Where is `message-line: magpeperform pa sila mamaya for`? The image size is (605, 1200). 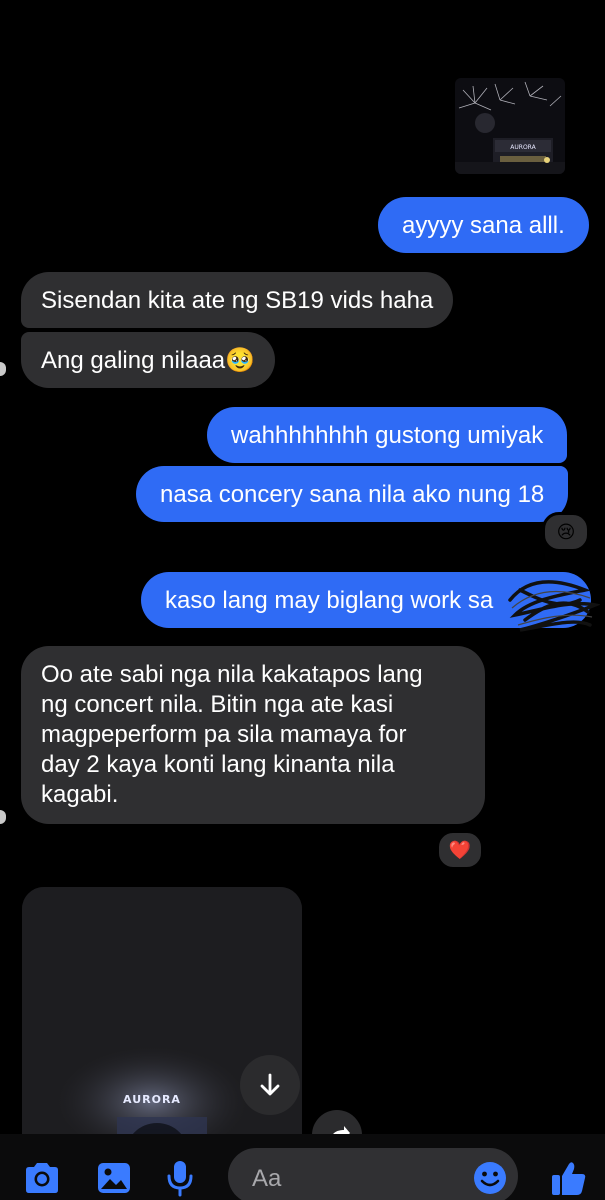
message-line: magpeperform pa sila mamaya for is located at coordinates (224, 734).